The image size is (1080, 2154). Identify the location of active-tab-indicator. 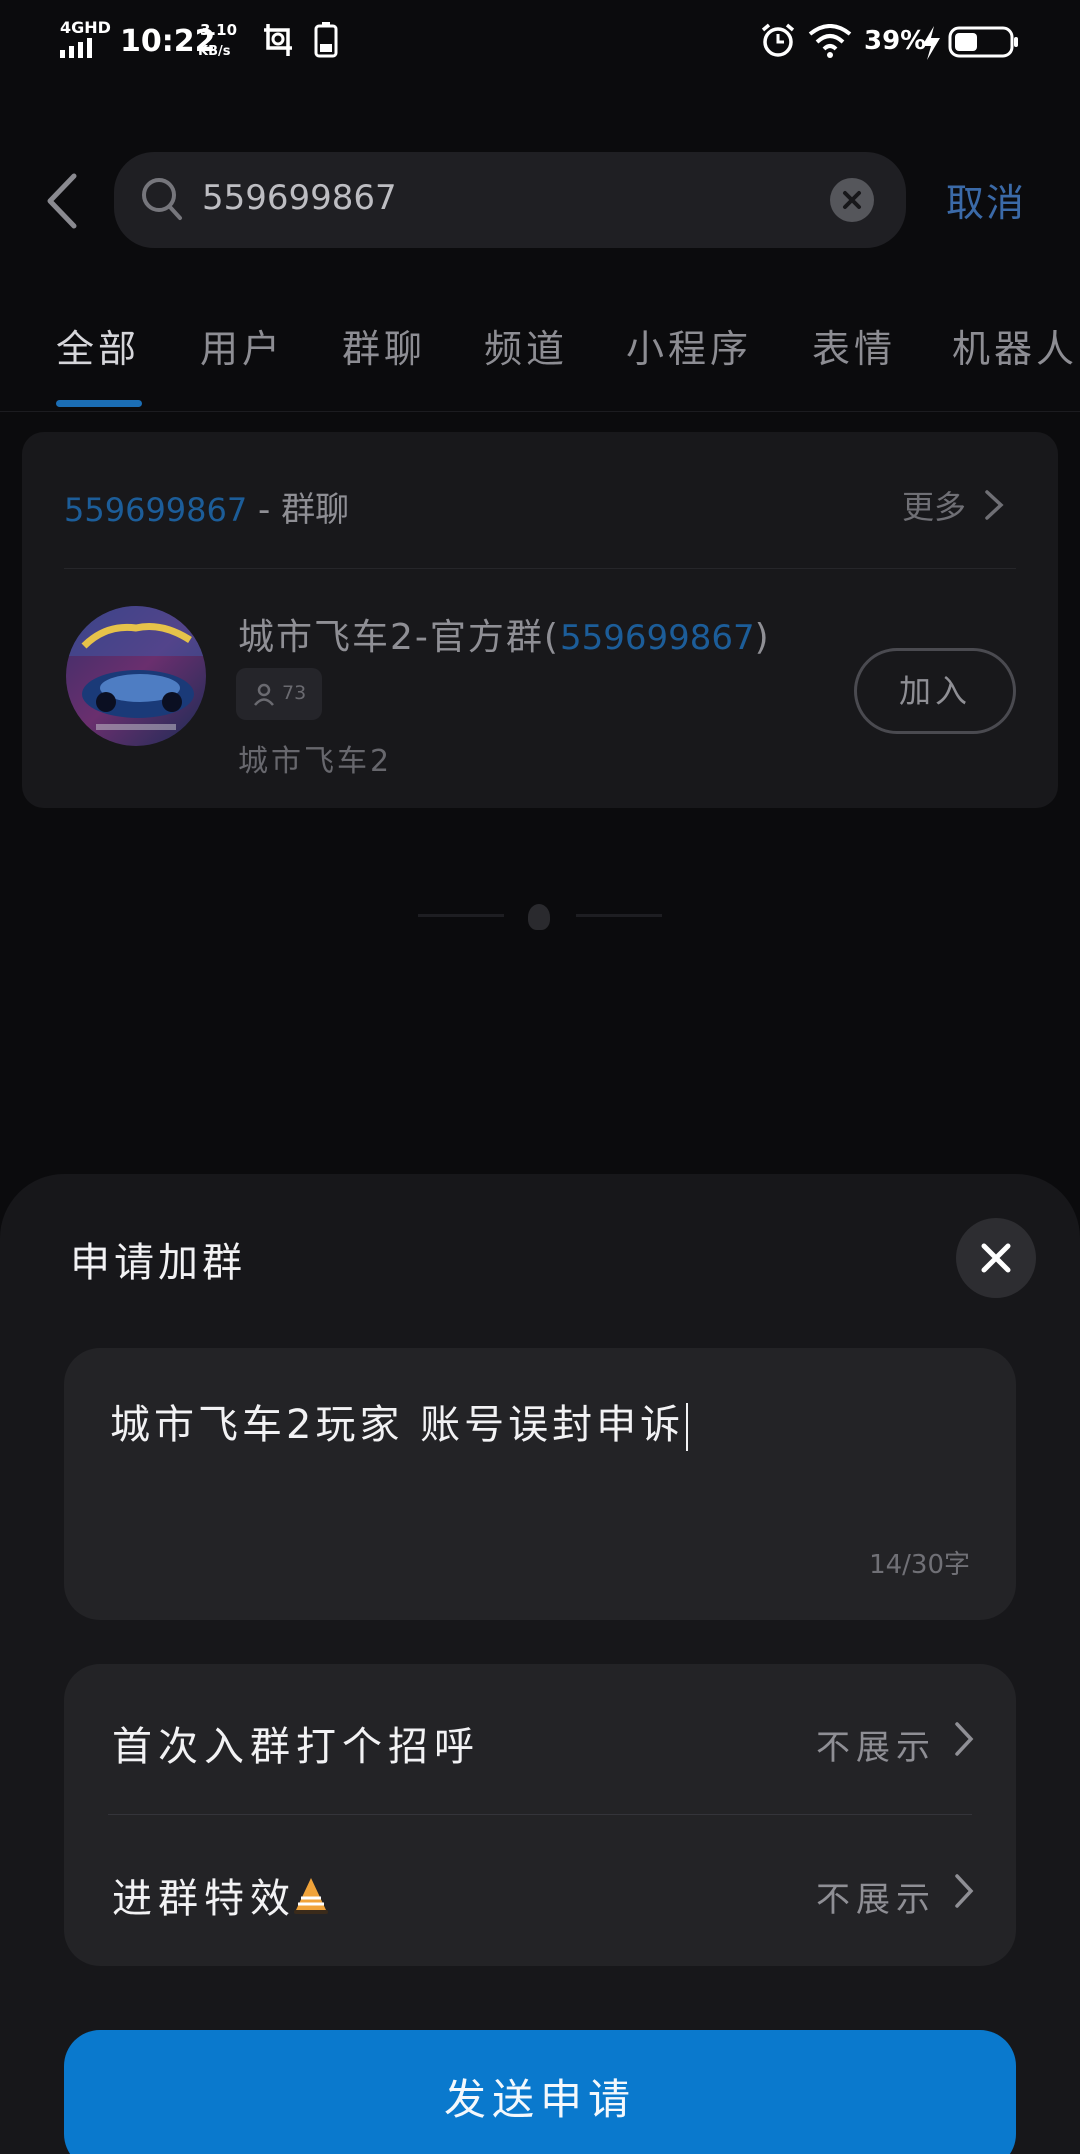
(99, 403).